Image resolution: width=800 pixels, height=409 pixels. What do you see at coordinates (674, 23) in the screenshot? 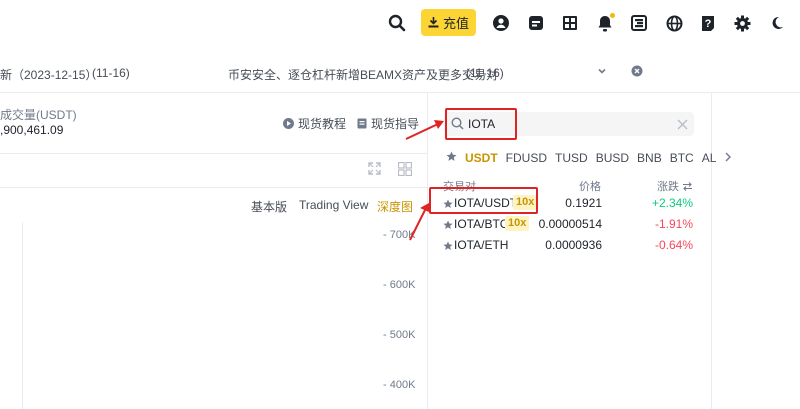
I see `globe-icon` at bounding box center [674, 23].